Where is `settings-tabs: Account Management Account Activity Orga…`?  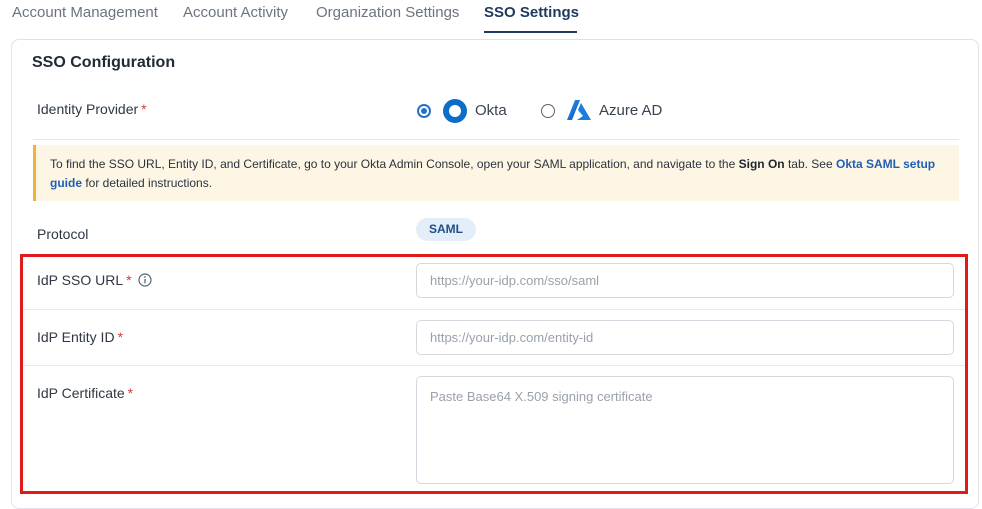
settings-tabs: Account Management Account Activity Orga… is located at coordinates (491, 18).